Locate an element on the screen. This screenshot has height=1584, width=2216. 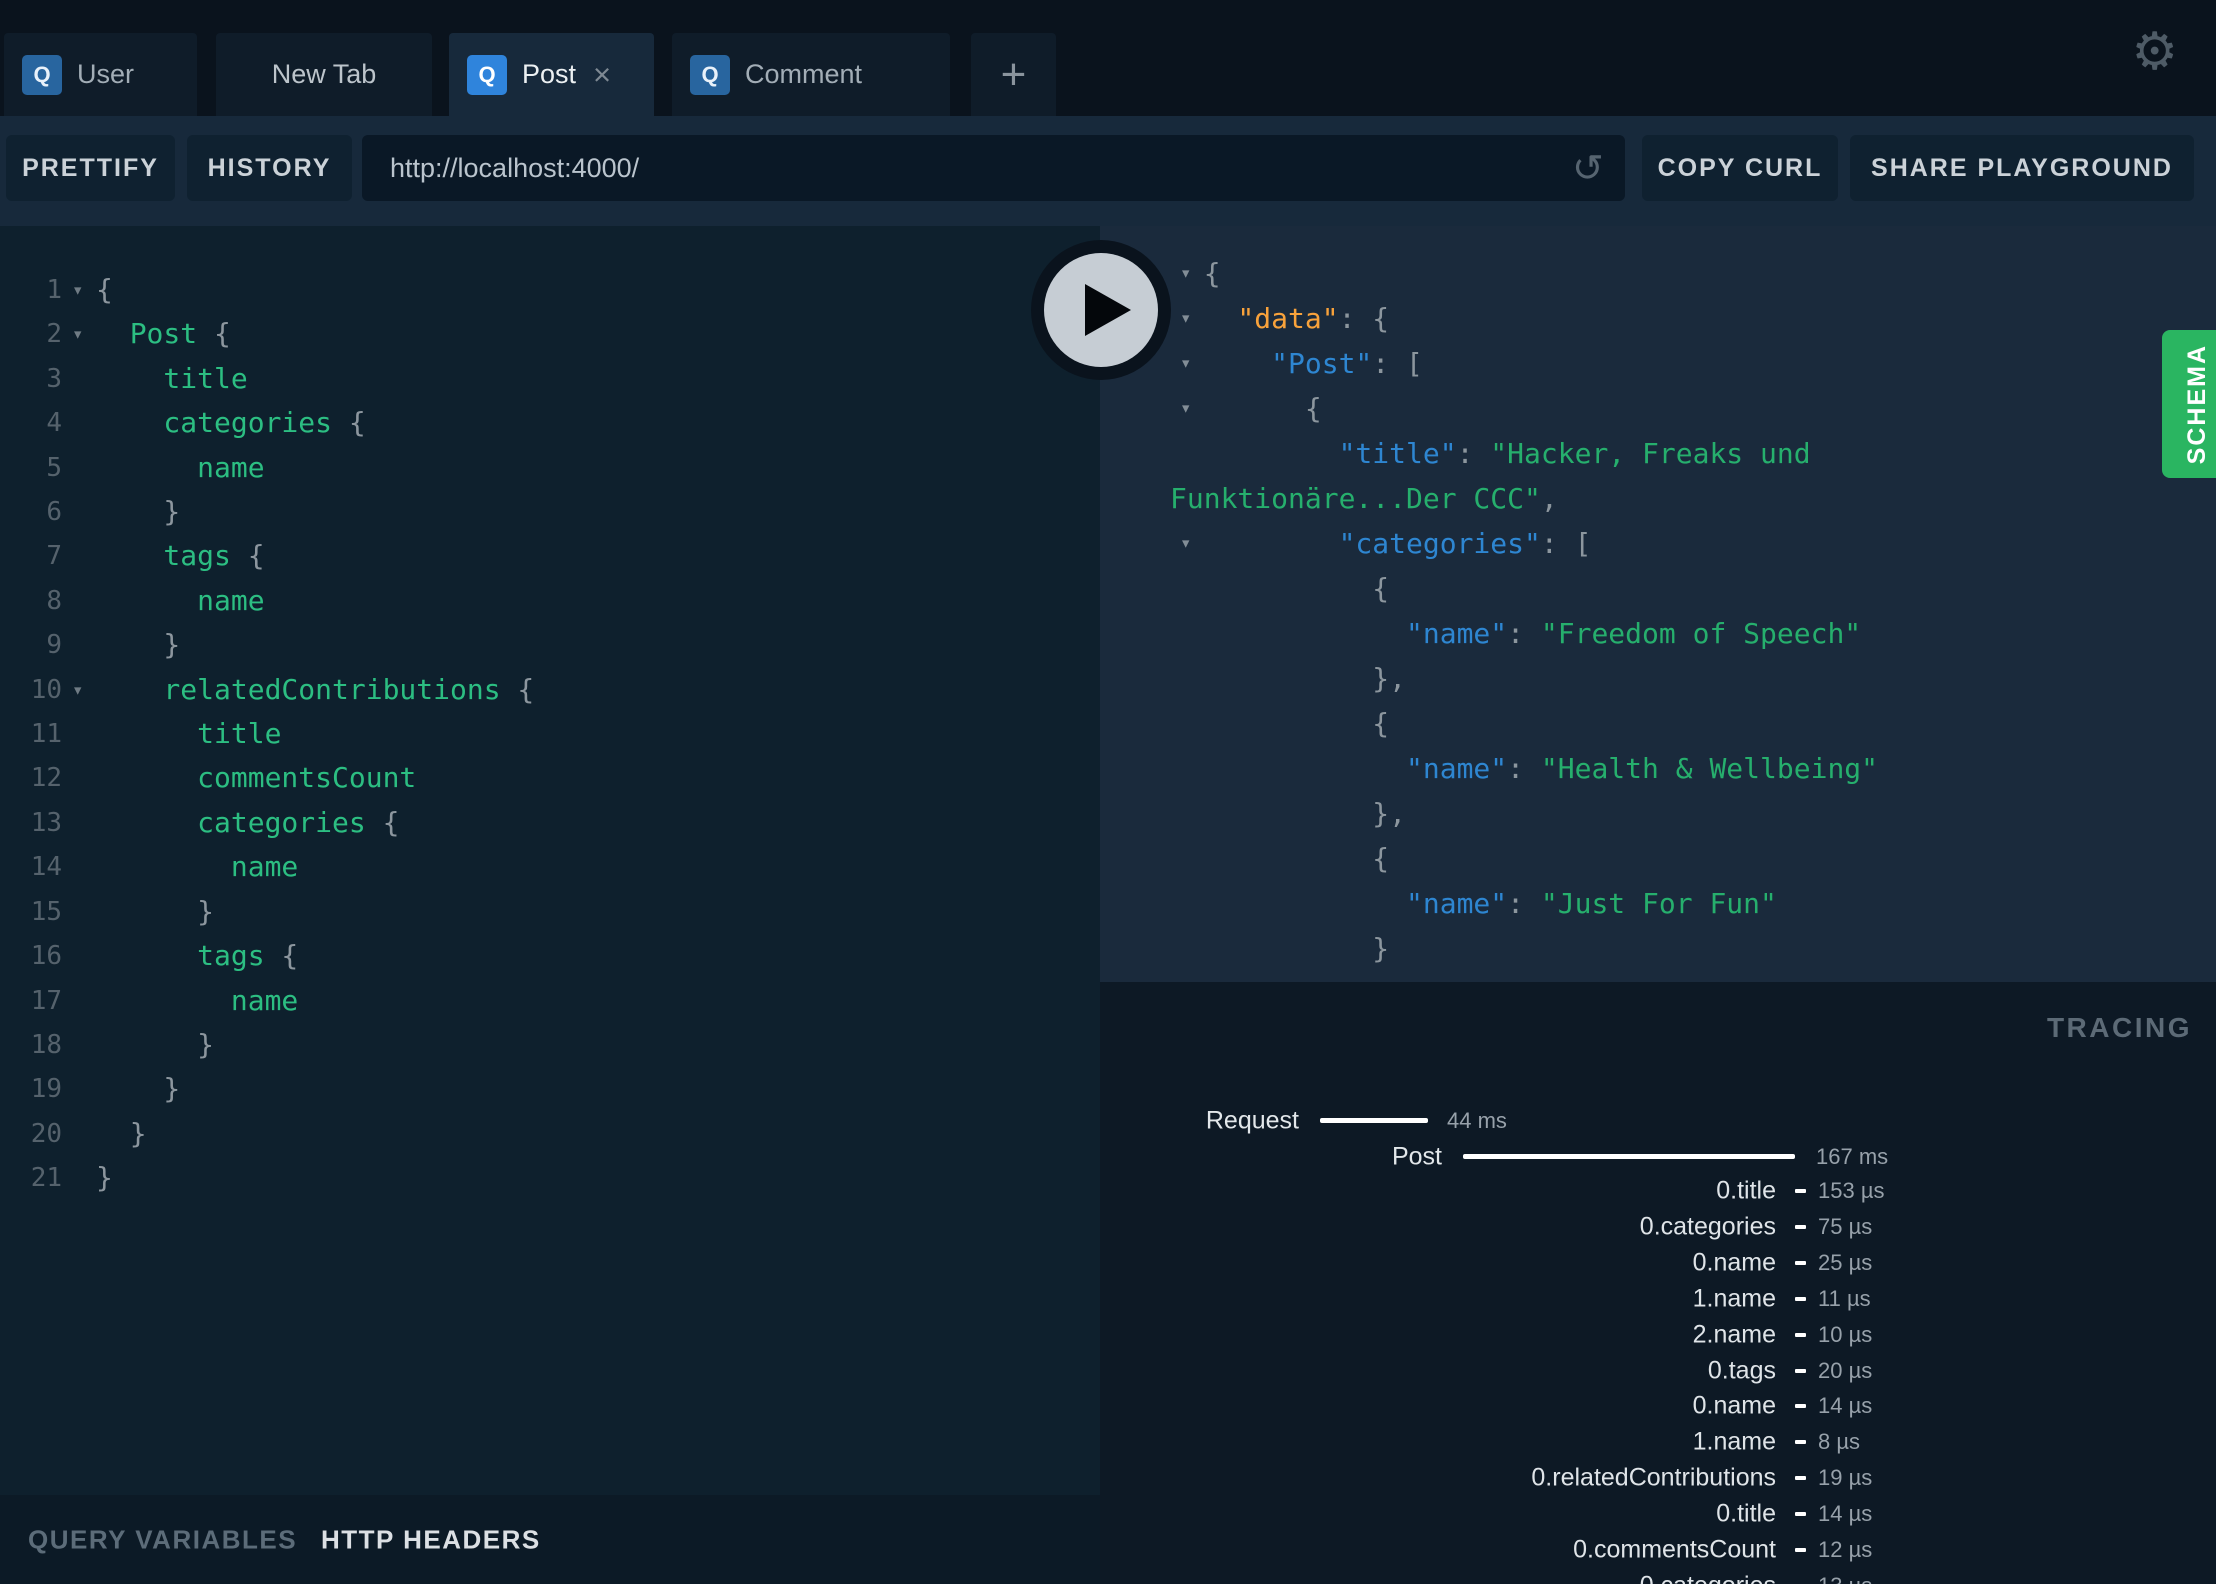
trace-time: 8 µs is located at coordinates (1839, 1442).